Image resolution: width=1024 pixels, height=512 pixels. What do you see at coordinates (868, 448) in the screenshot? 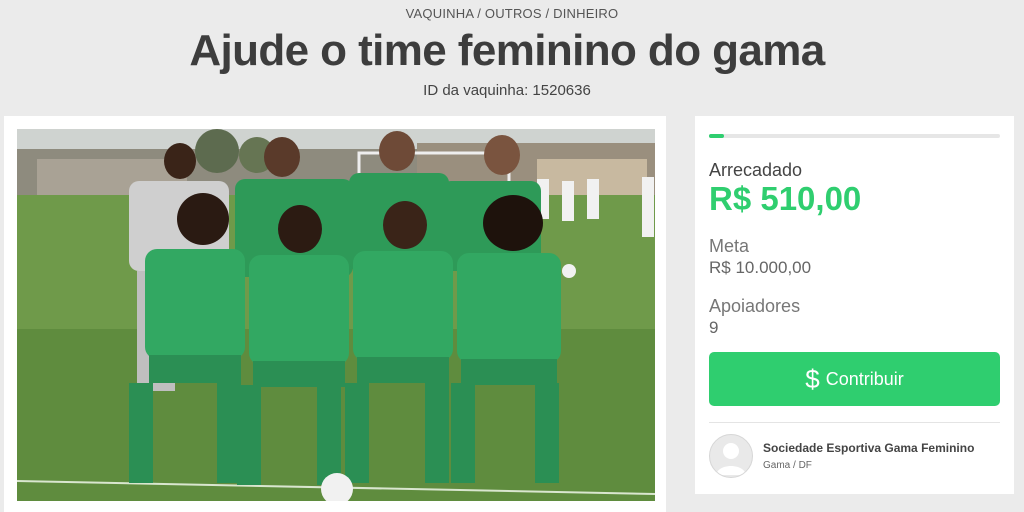
I see `organizer-name: Sociedade Esportiva Gama Feminino` at bounding box center [868, 448].